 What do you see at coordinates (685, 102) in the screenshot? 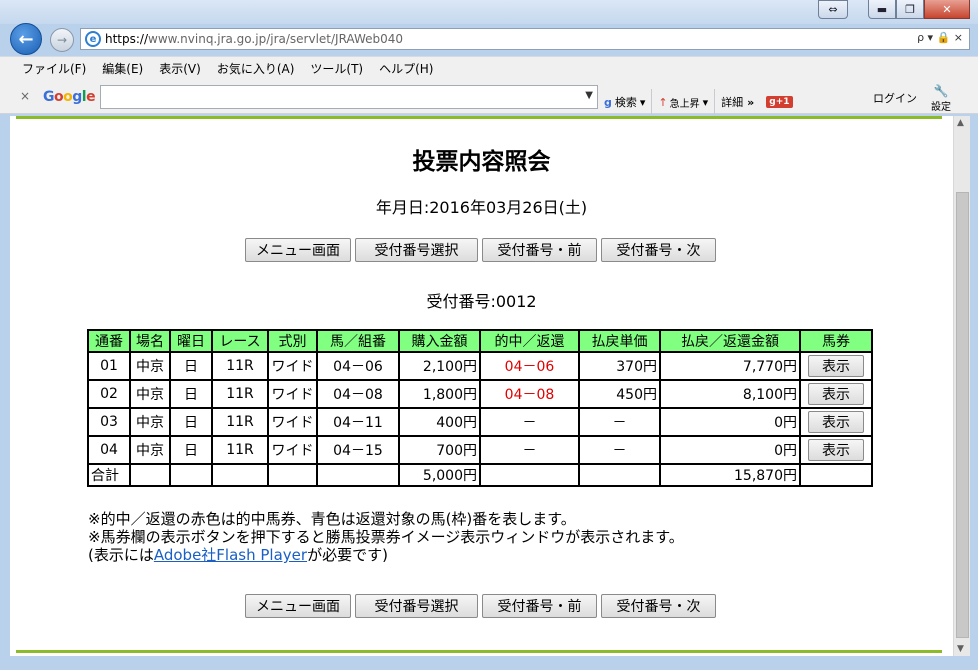
I see `rising-button: 急上昇` at bounding box center [685, 102].